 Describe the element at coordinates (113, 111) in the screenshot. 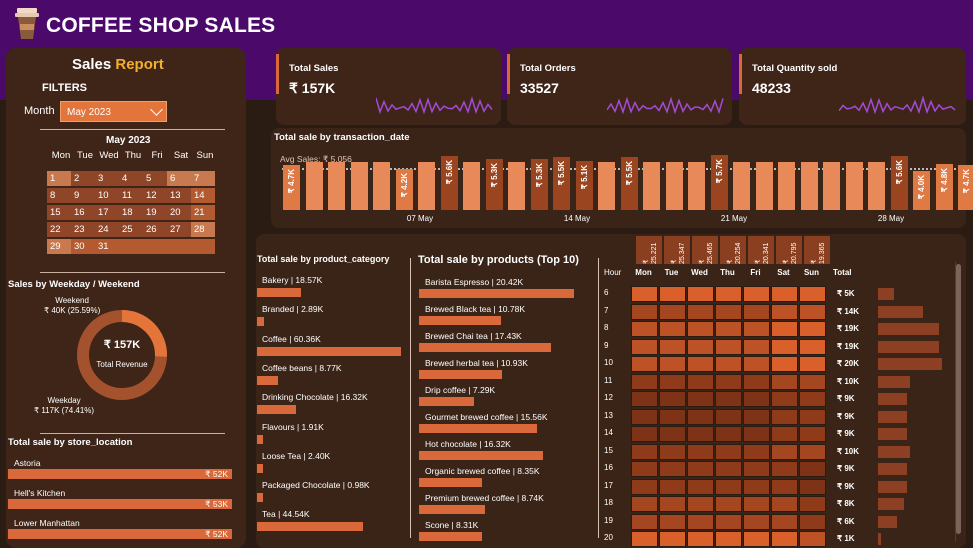

I see `month-dropdown: May 2023` at that location.